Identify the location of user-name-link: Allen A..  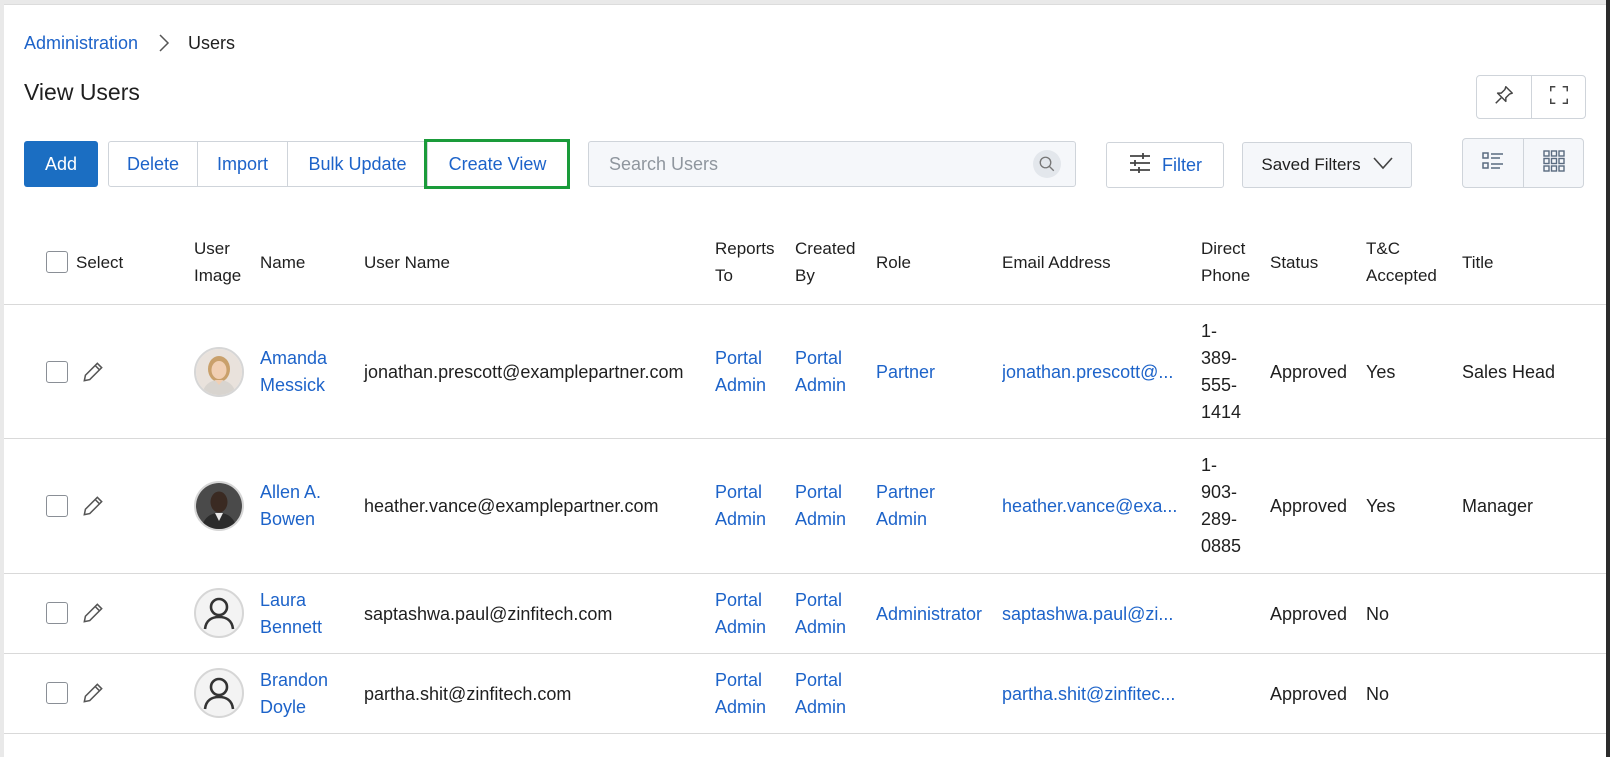
(290, 492).